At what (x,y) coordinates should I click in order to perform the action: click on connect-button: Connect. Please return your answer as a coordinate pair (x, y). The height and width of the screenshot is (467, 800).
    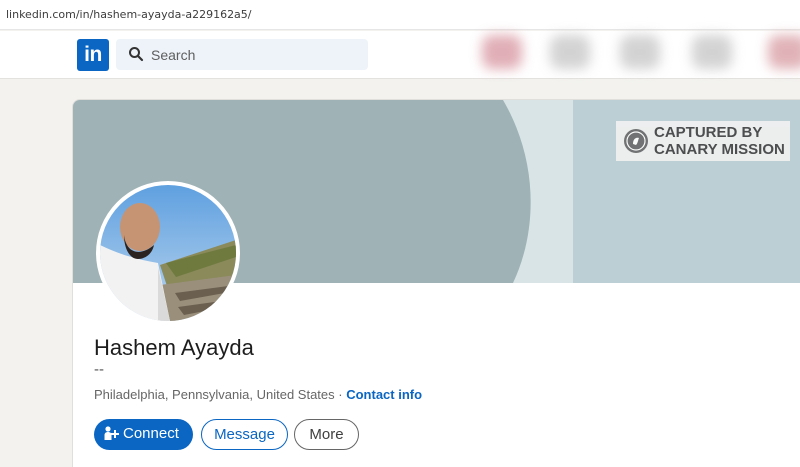
    Looking at the image, I should click on (143, 434).